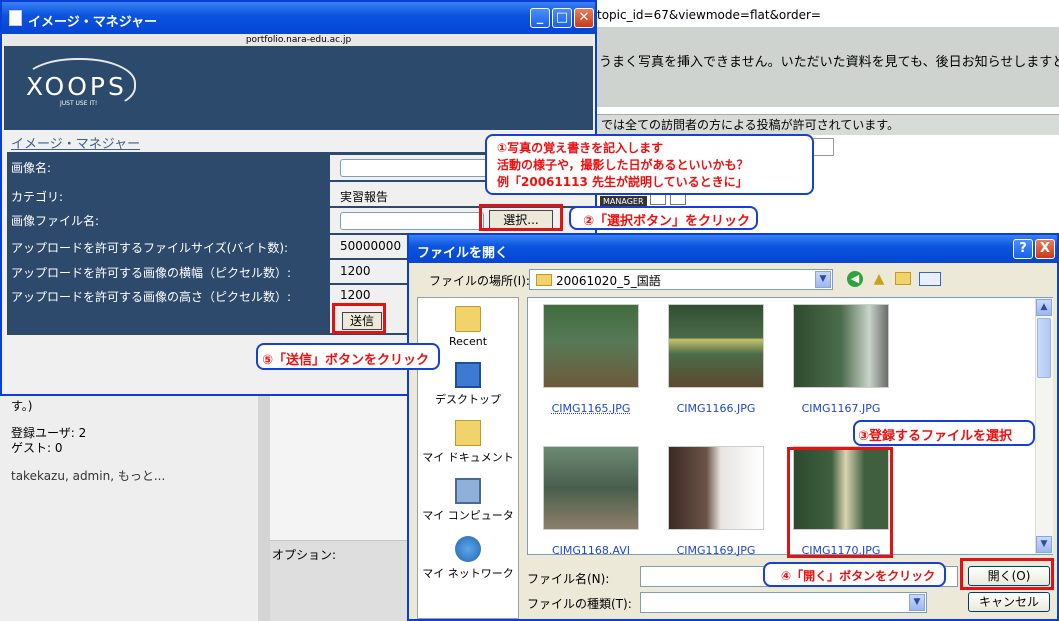 This screenshot has height=621, width=1059. I want to click on category-label: カテゴリ:, so click(37, 197).